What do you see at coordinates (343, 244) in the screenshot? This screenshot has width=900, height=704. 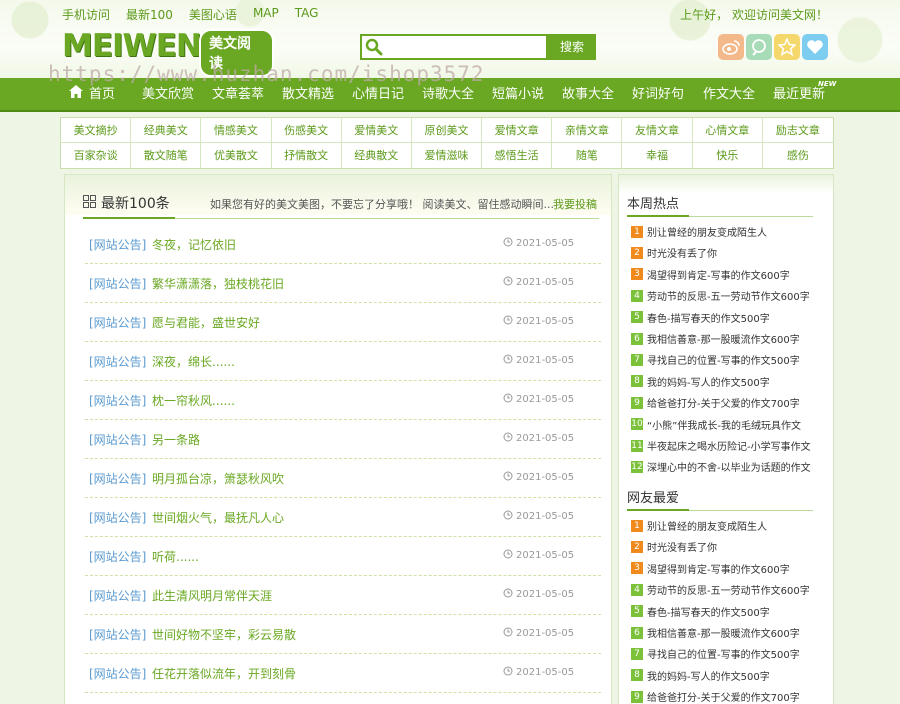 I see `article-row: [网站公告] 冬夜，记忆依旧 2021-05-05` at bounding box center [343, 244].